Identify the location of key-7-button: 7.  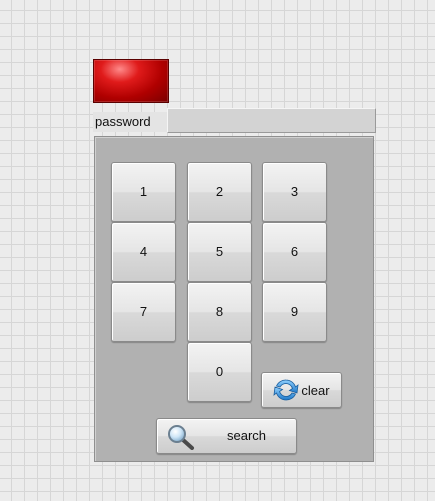
(143, 312).